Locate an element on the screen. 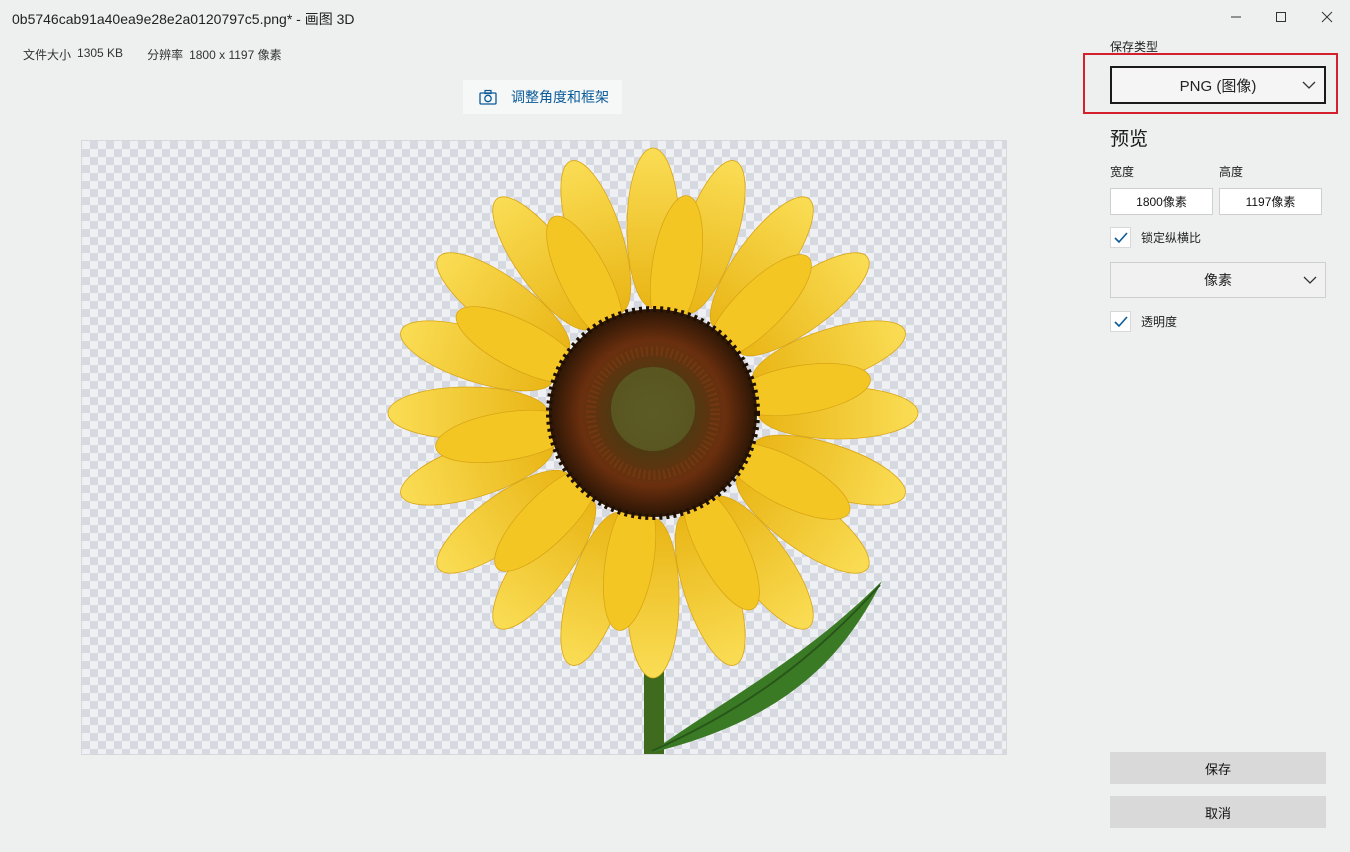 Image resolution: width=1350 pixels, height=852 pixels. lock-aspect-ratio-box is located at coordinates (1120, 237).